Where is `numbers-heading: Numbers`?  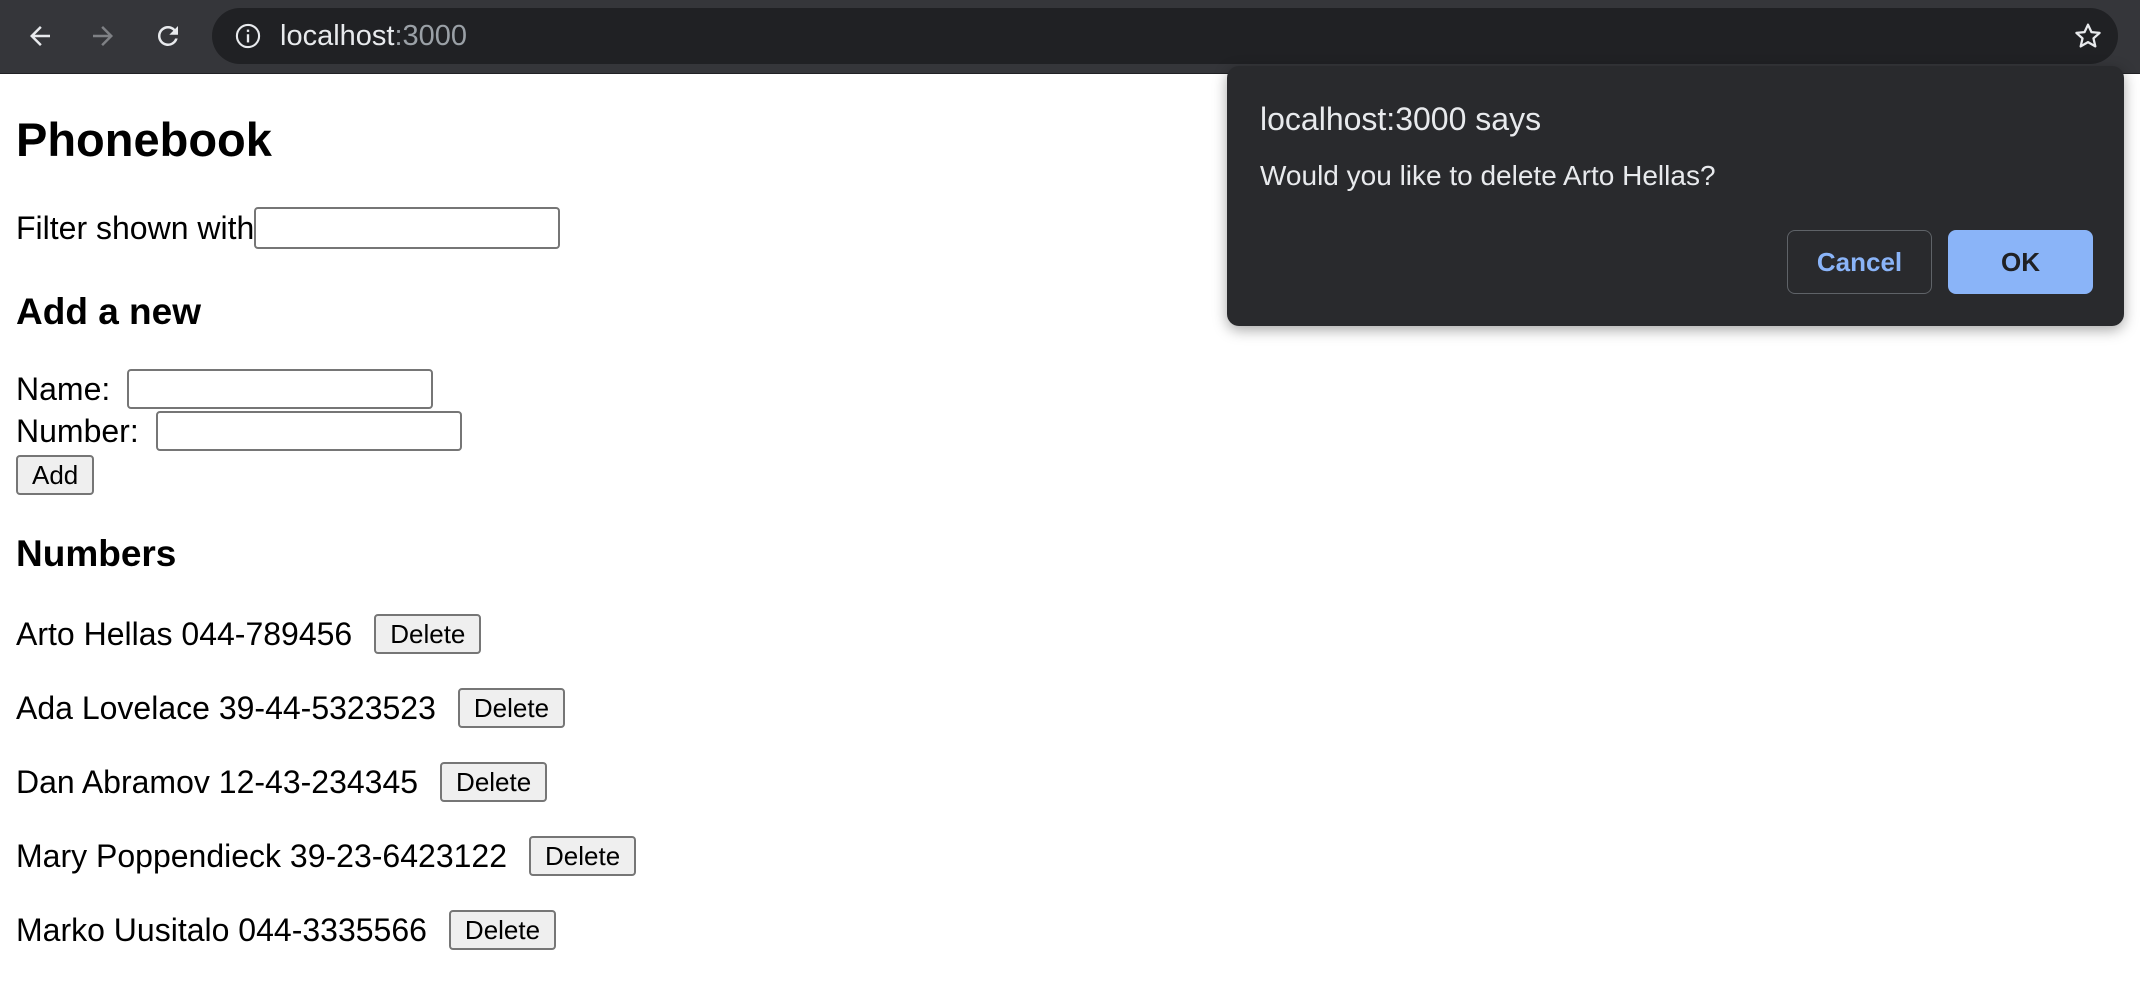 numbers-heading: Numbers is located at coordinates (96, 553).